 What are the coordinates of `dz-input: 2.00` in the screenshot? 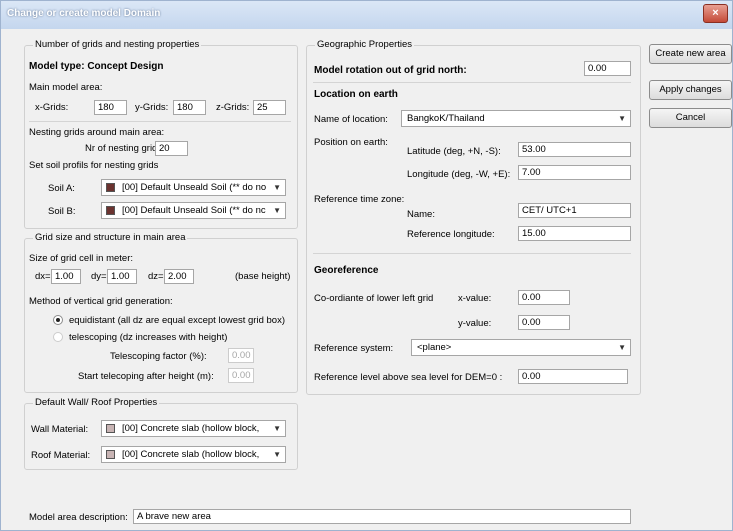 It's located at (179, 276).